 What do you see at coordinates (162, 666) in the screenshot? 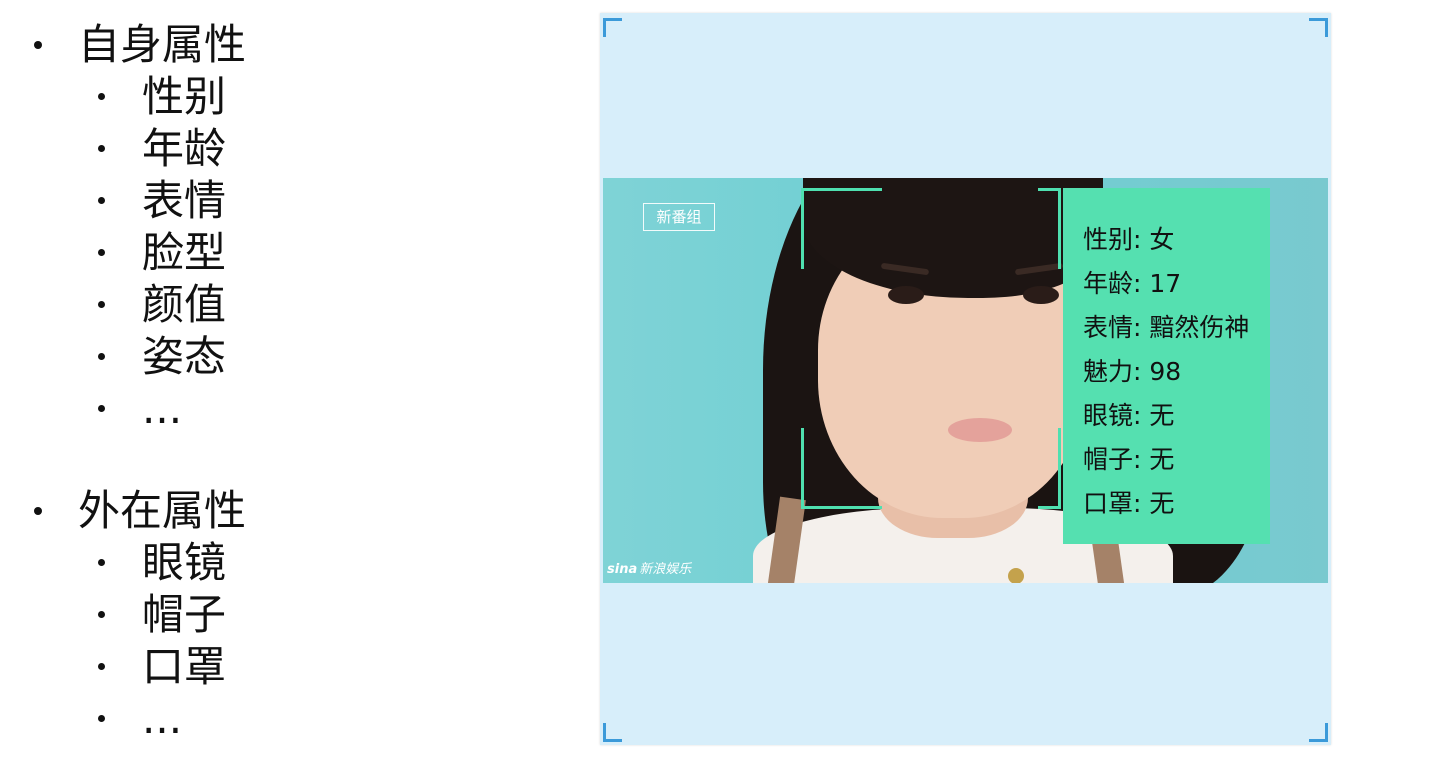
I see `list-item: 口罩` at bounding box center [162, 666].